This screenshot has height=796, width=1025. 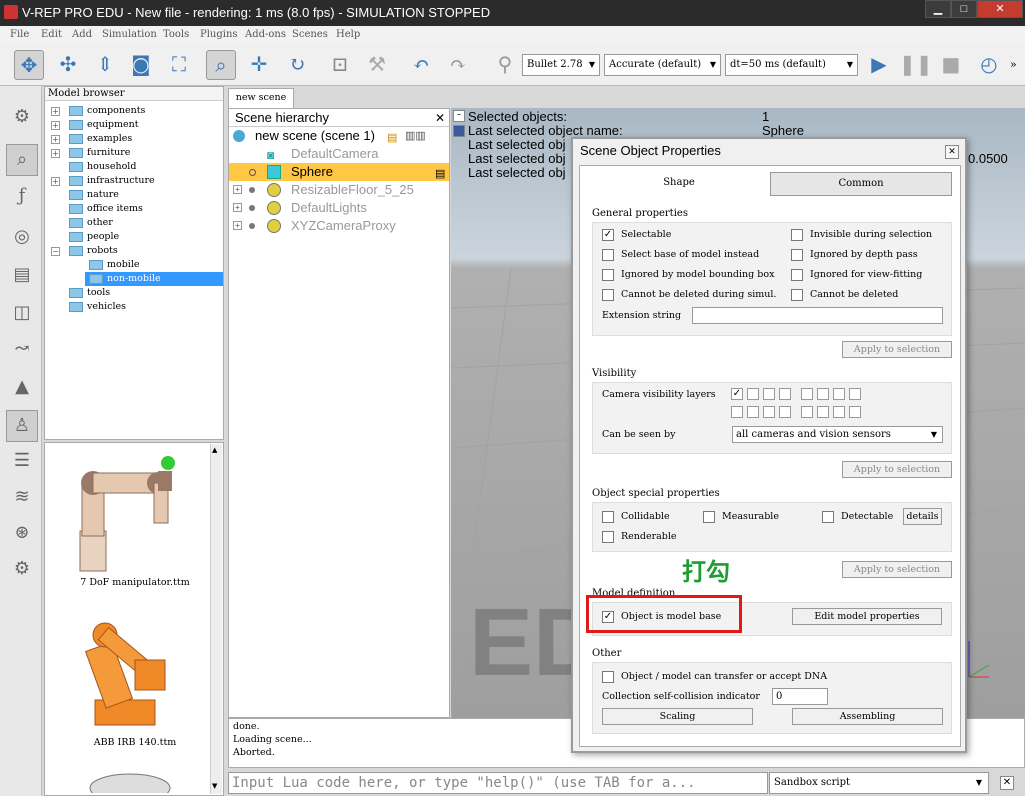 I want to click on ignored-depth-checkbox, so click(x=797, y=255).